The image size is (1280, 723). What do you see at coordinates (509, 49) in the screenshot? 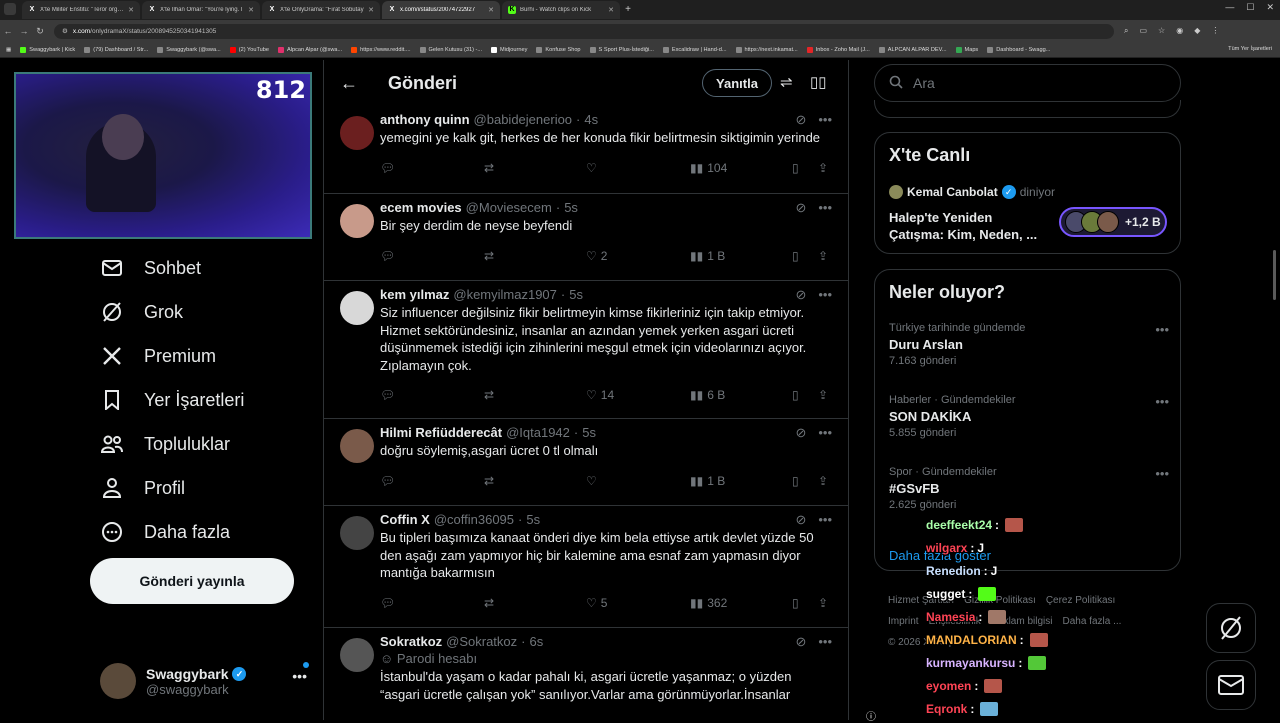
I see `bookmark-item: Midjourney` at bounding box center [509, 49].